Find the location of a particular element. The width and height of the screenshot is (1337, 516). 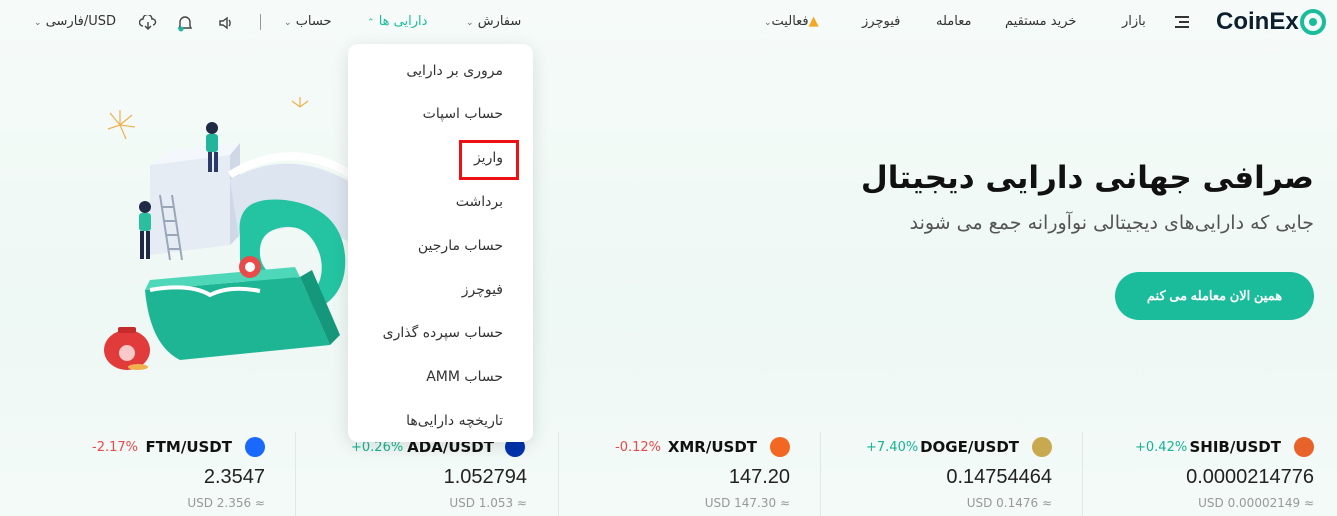

ticker-change: -2.17% is located at coordinates (115, 447).